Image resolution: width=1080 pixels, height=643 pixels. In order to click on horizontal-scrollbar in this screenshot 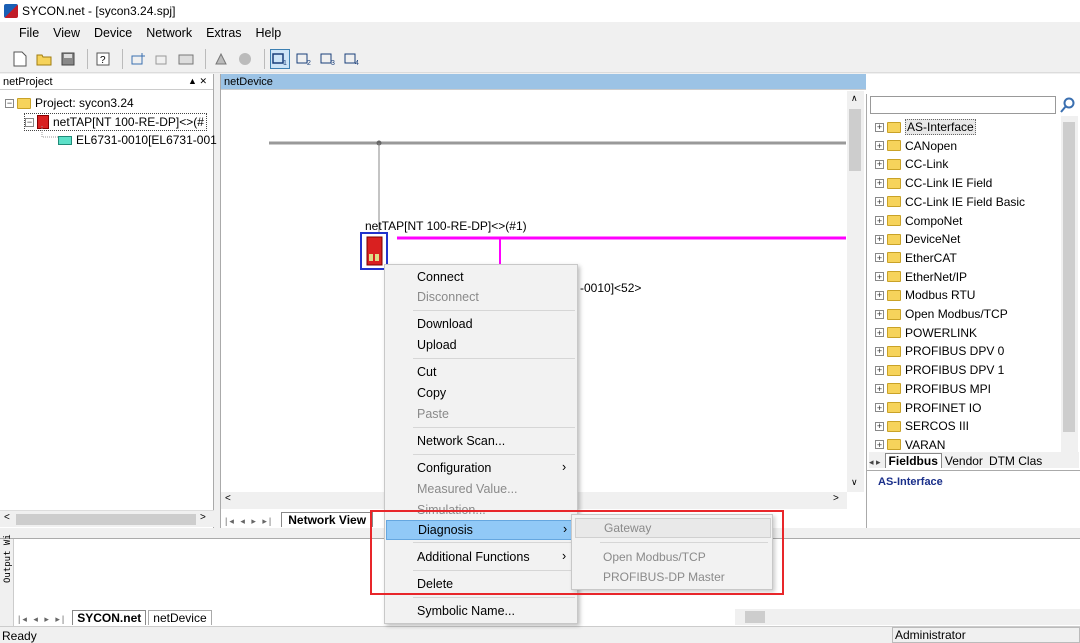, I will do `click(907, 617)`.